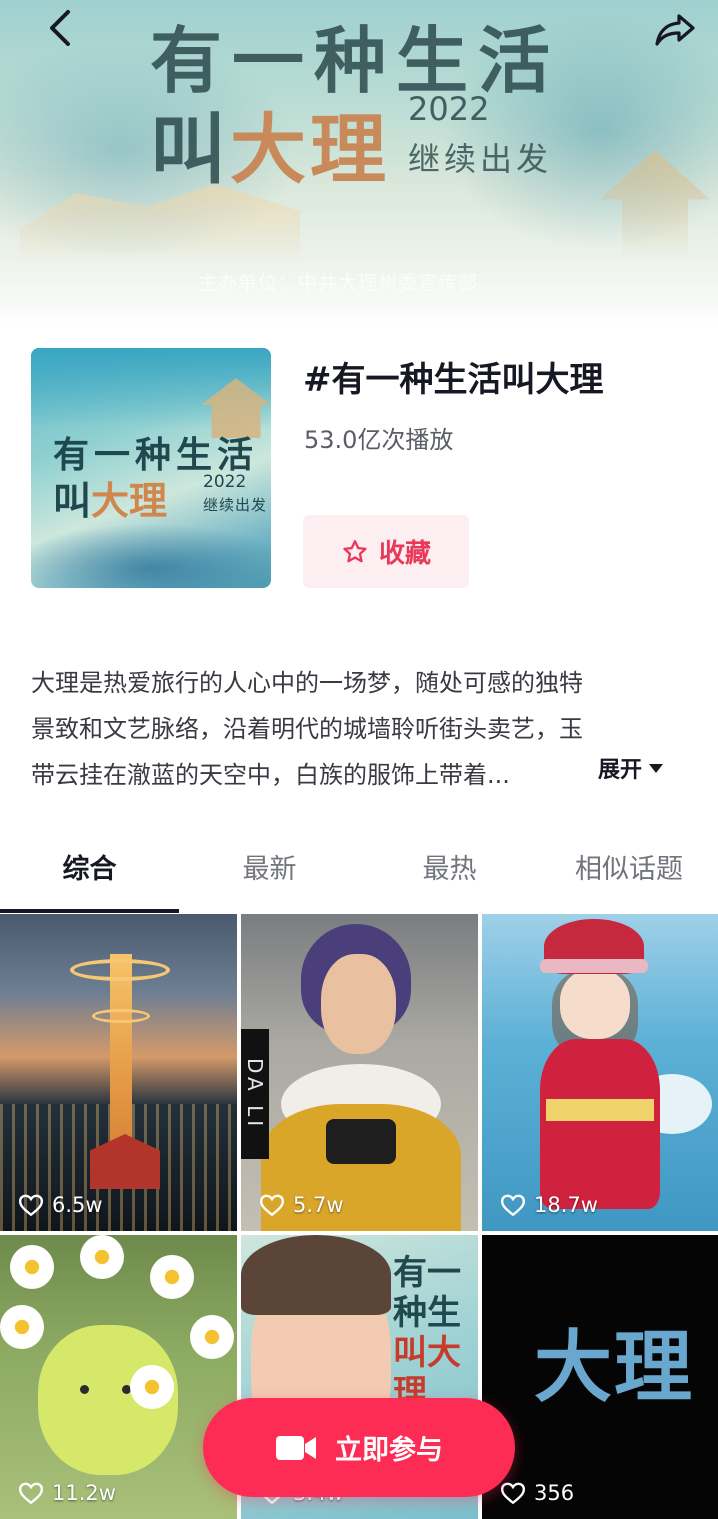 The image size is (718, 1519). I want to click on tab-comprehensive: 综合, so click(89, 877).